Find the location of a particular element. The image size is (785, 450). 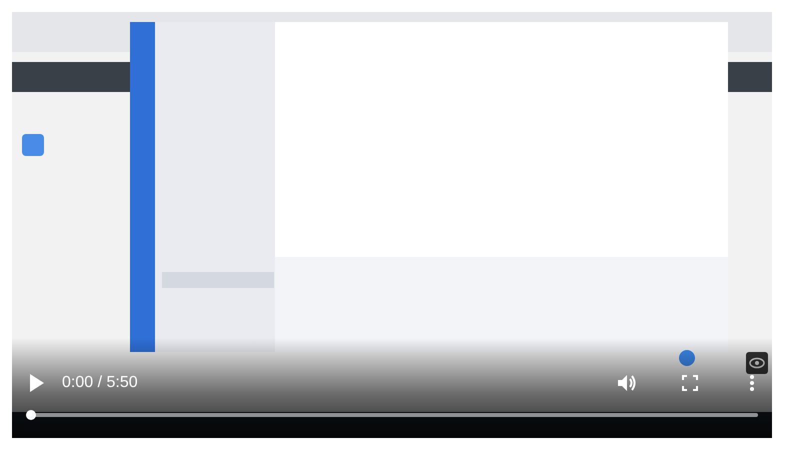

progress-bar is located at coordinates (392, 415).